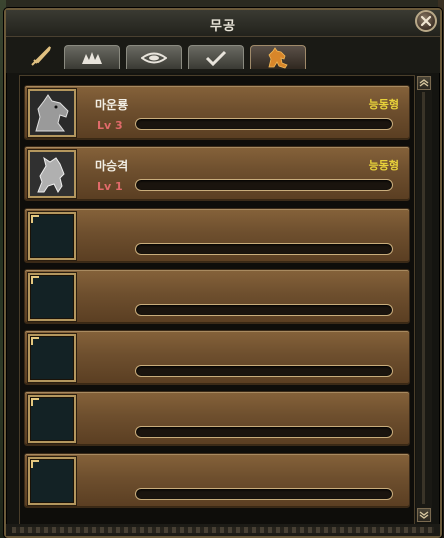 The width and height of the screenshot is (444, 538). I want to click on double-chevron-down-icon, so click(424, 515).